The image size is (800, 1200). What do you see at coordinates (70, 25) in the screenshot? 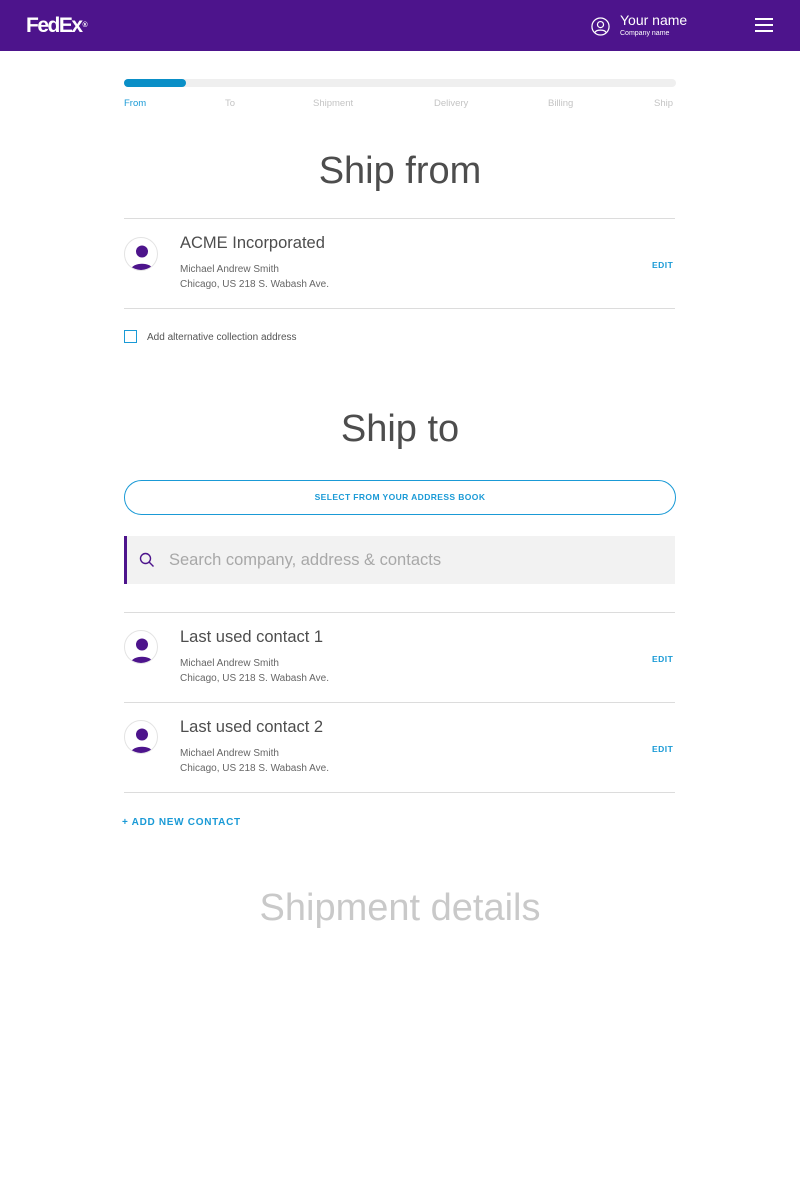
I see `logo-ex-text: Ex` at bounding box center [70, 25].